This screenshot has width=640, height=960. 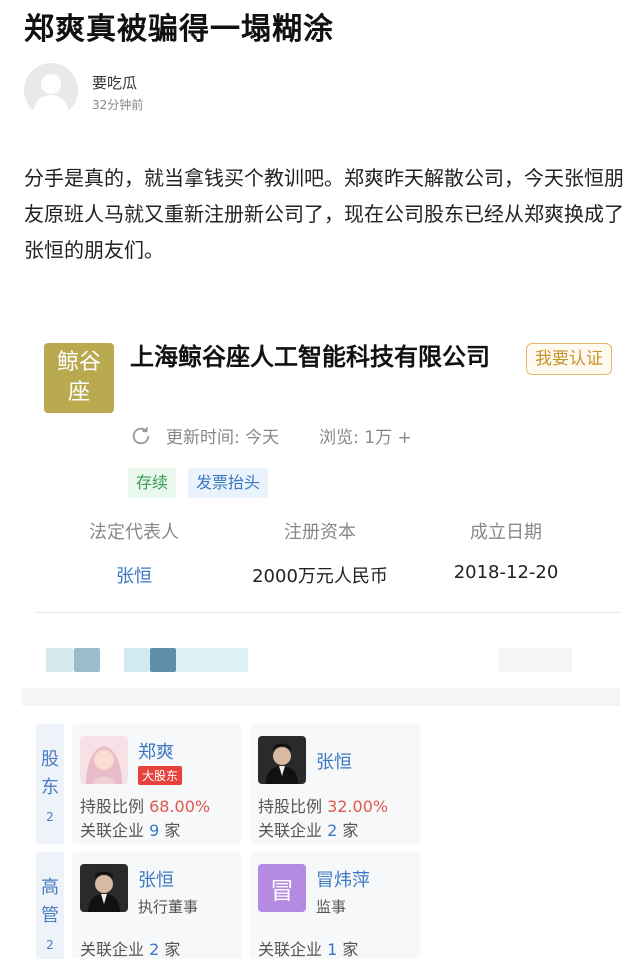 I want to click on shareholders-label: 股东 2, so click(x=50, y=784).